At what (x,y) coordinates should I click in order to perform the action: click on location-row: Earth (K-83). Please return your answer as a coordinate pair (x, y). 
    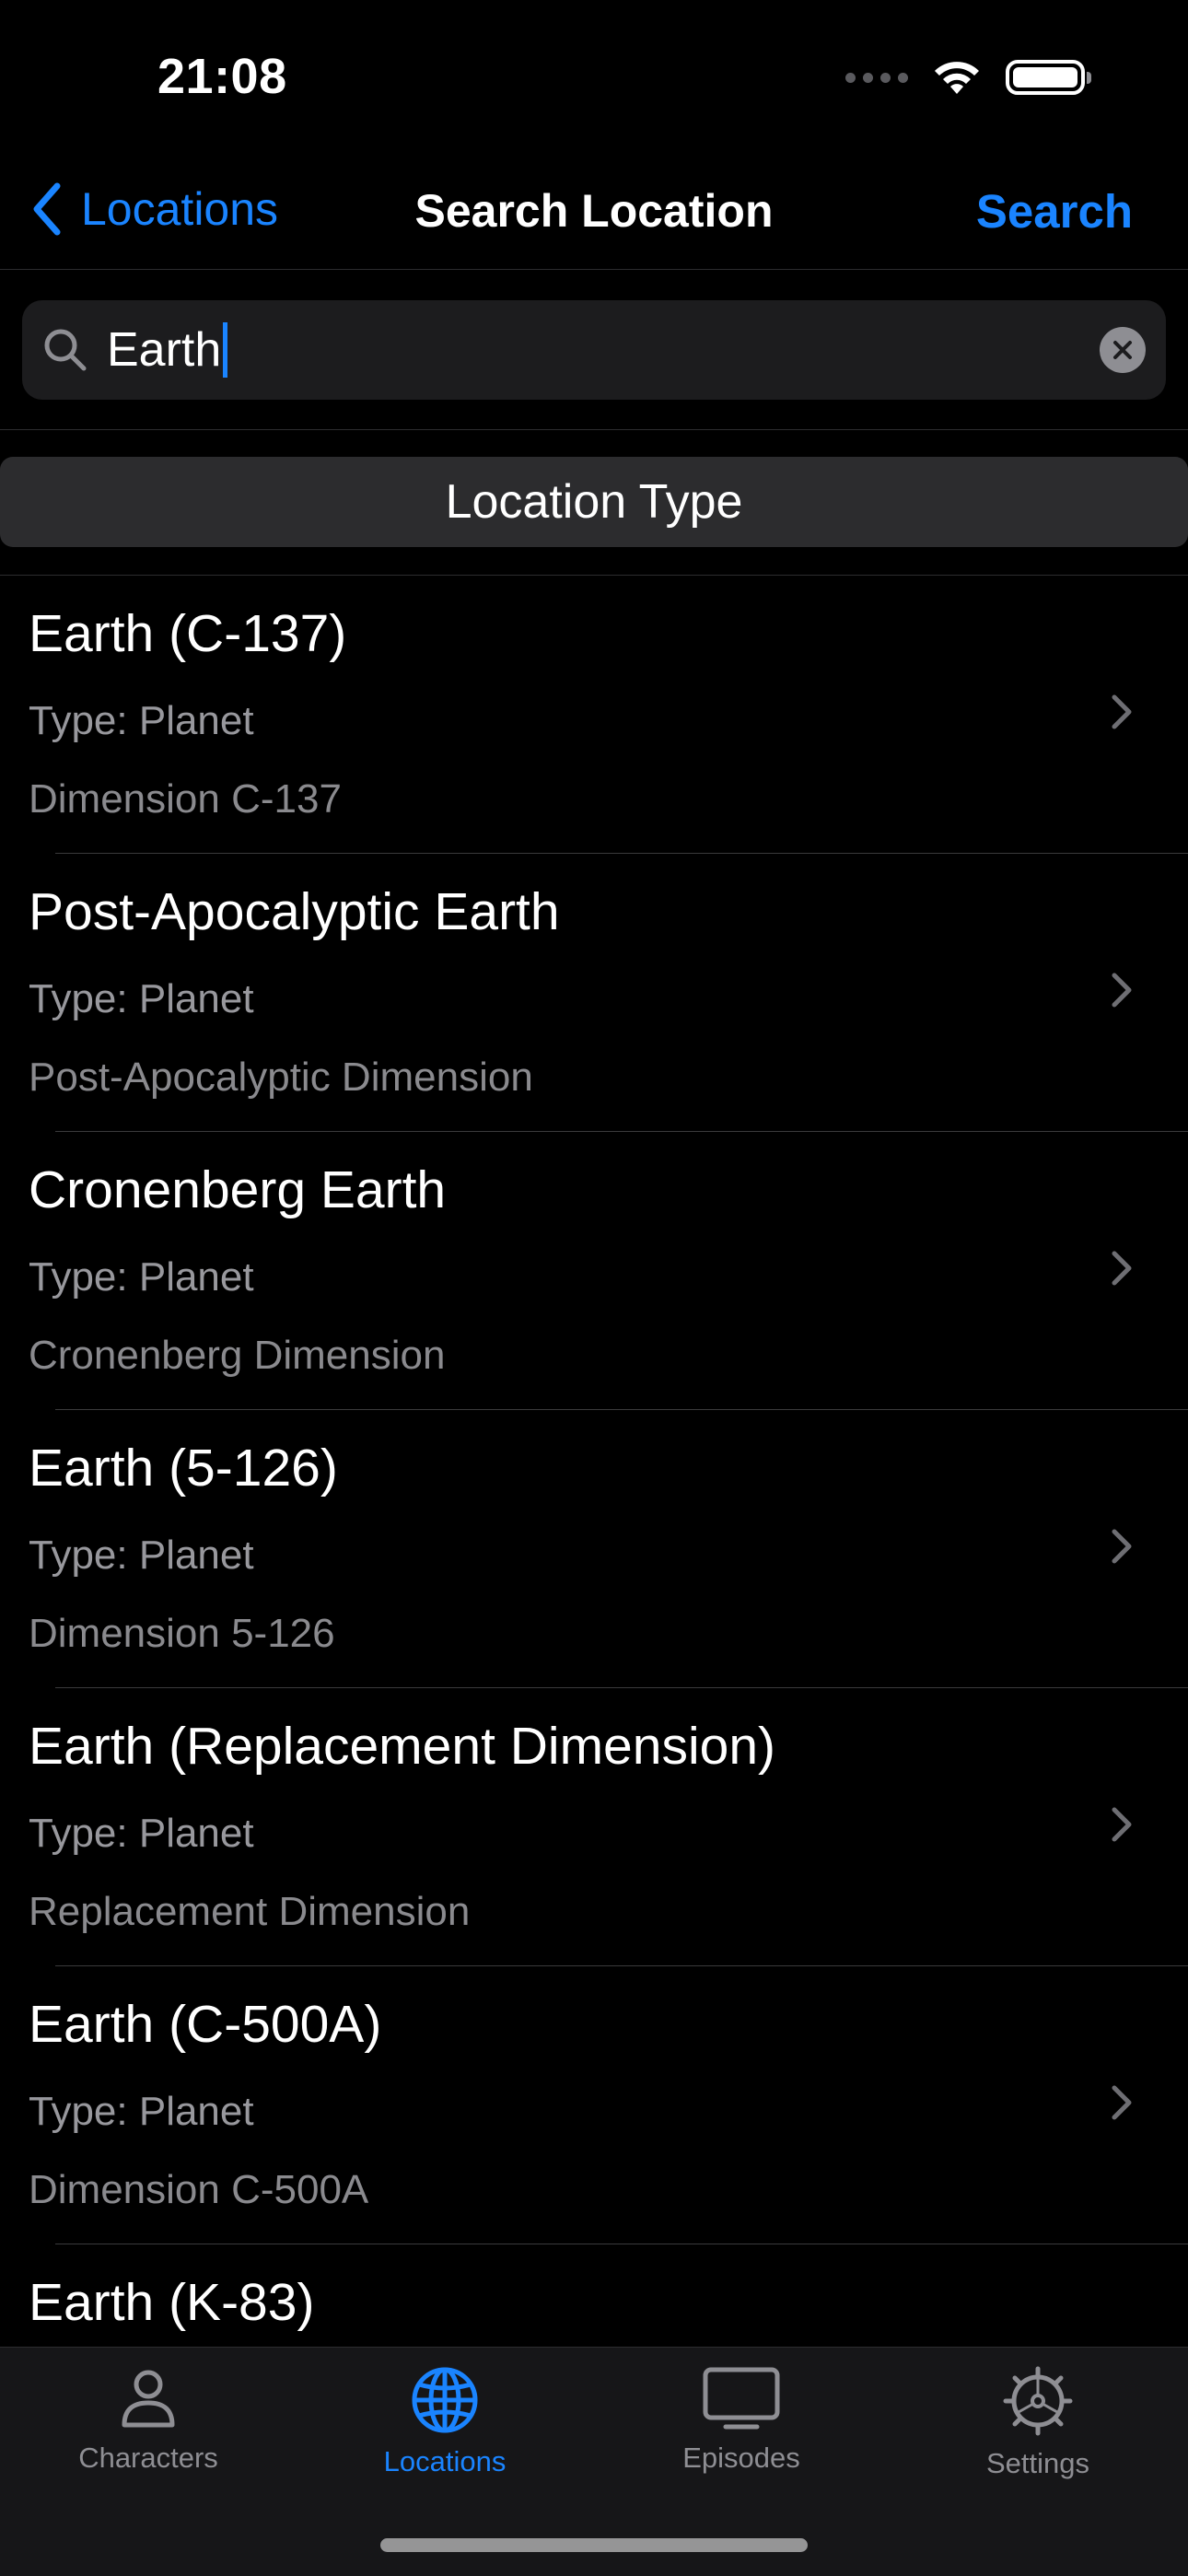
    Looking at the image, I should click on (608, 2296).